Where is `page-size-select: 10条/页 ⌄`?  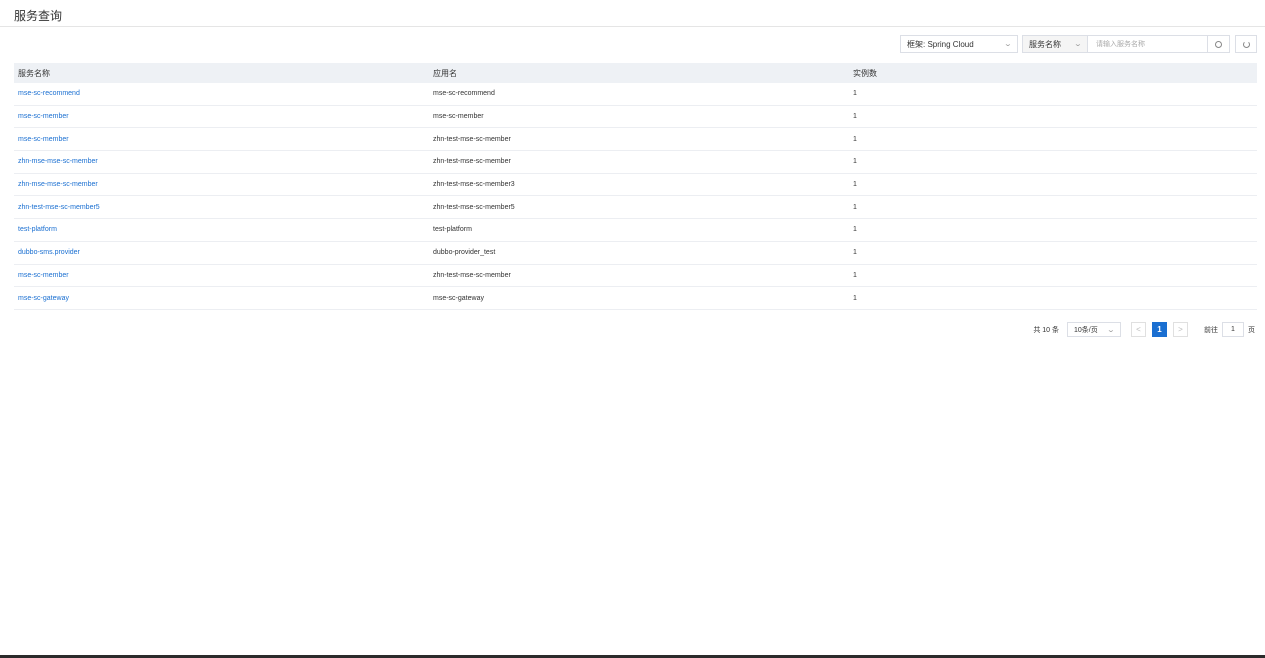 page-size-select: 10条/页 ⌄ is located at coordinates (1094, 329).